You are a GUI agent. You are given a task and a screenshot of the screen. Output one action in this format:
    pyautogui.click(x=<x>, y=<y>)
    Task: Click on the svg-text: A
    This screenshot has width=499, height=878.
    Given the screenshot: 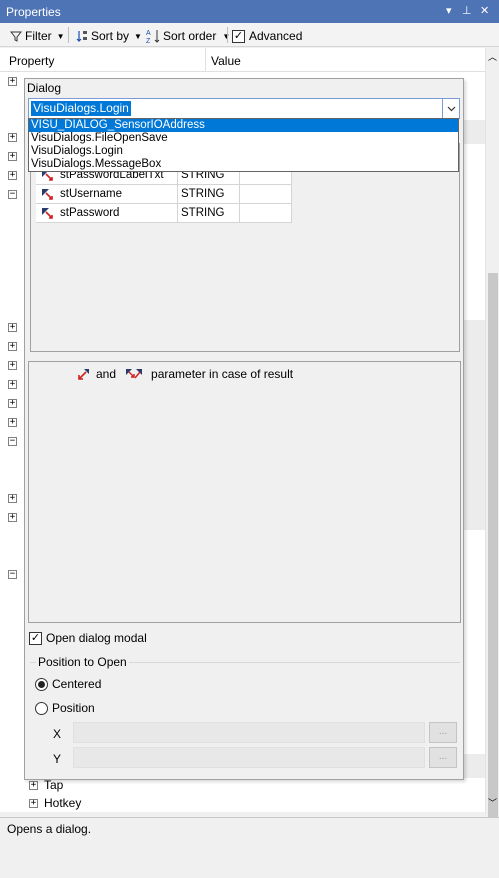 What is the action you would take?
    pyautogui.click(x=148, y=33)
    